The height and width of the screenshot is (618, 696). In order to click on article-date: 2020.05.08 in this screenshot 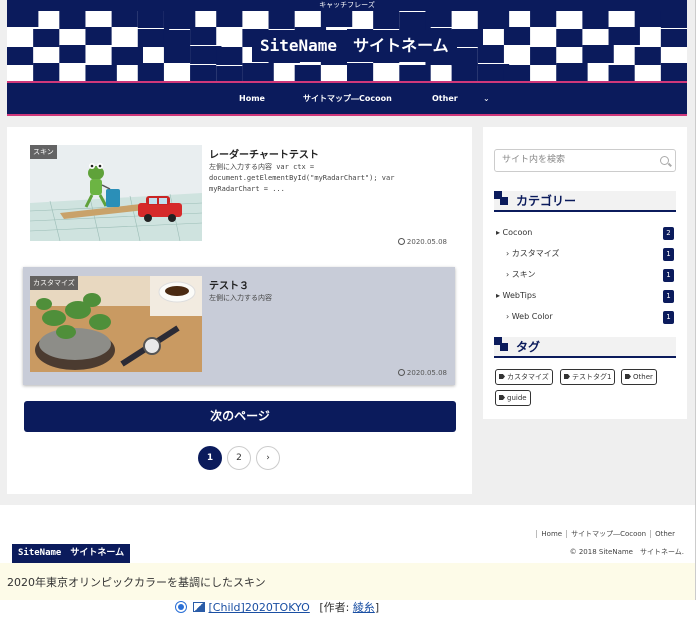, I will do `click(422, 373)`.